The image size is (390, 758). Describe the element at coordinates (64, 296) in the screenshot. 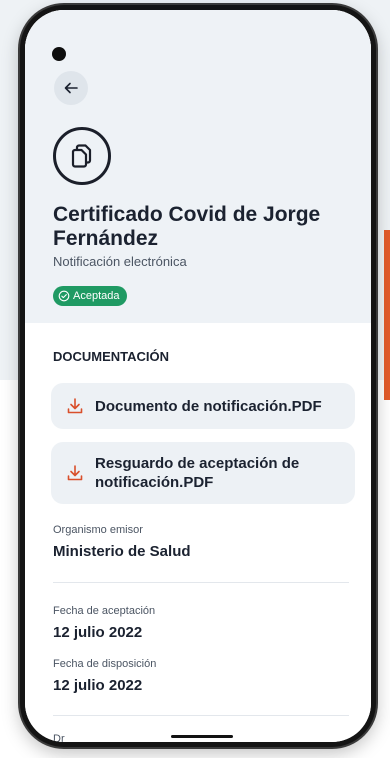

I see `check-circle-icon` at that location.